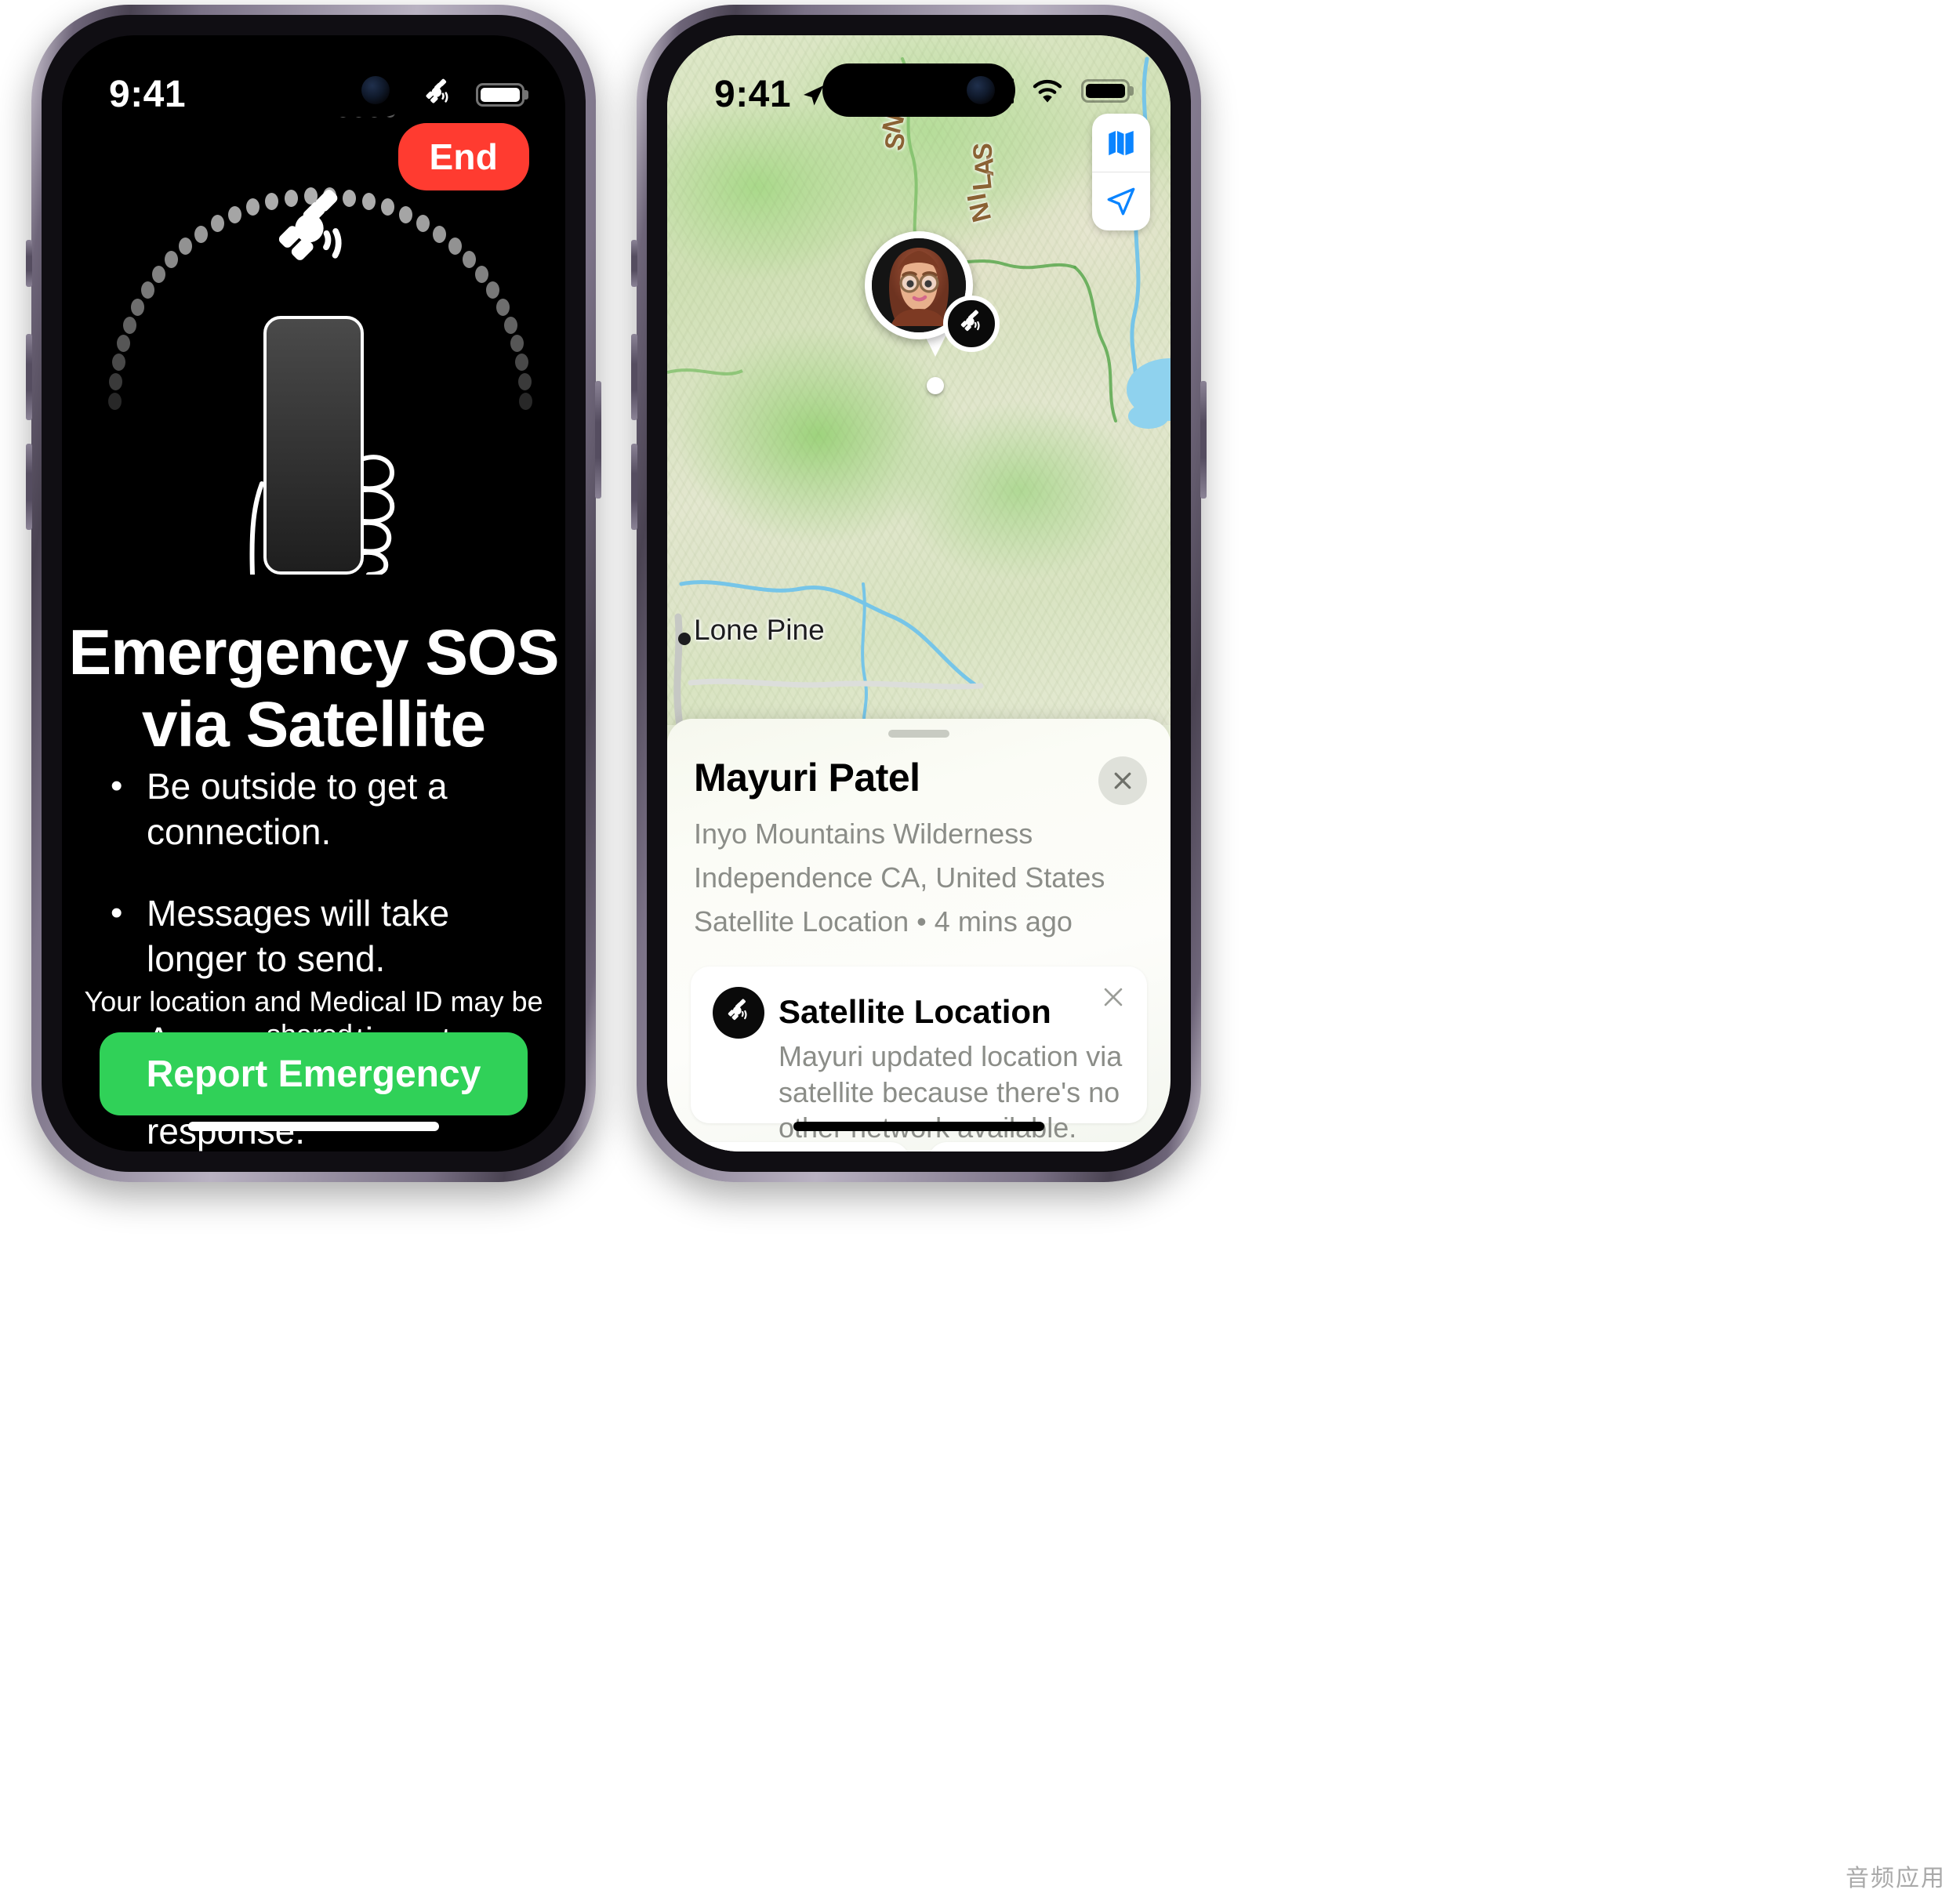 The height and width of the screenshot is (1904, 1960). I want to click on map-controls, so click(1121, 172).